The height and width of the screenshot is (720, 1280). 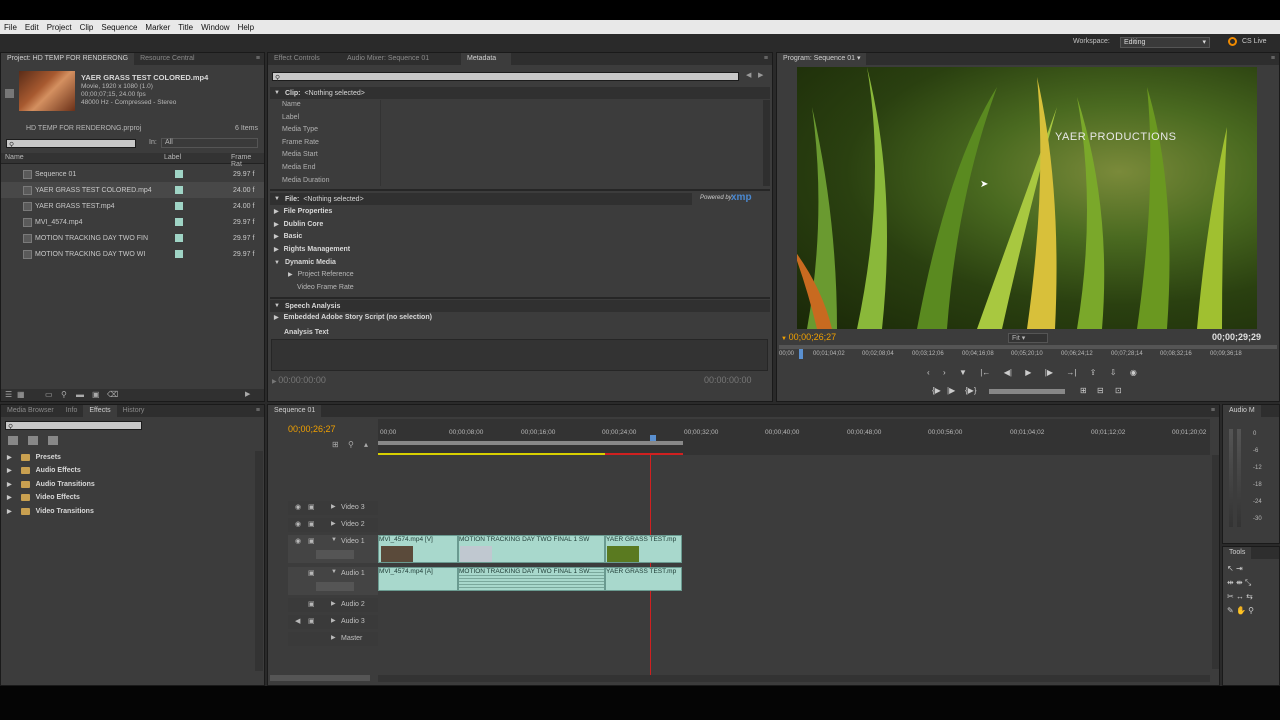 What do you see at coordinates (14, 157) in the screenshot?
I see `col-name: Name` at bounding box center [14, 157].